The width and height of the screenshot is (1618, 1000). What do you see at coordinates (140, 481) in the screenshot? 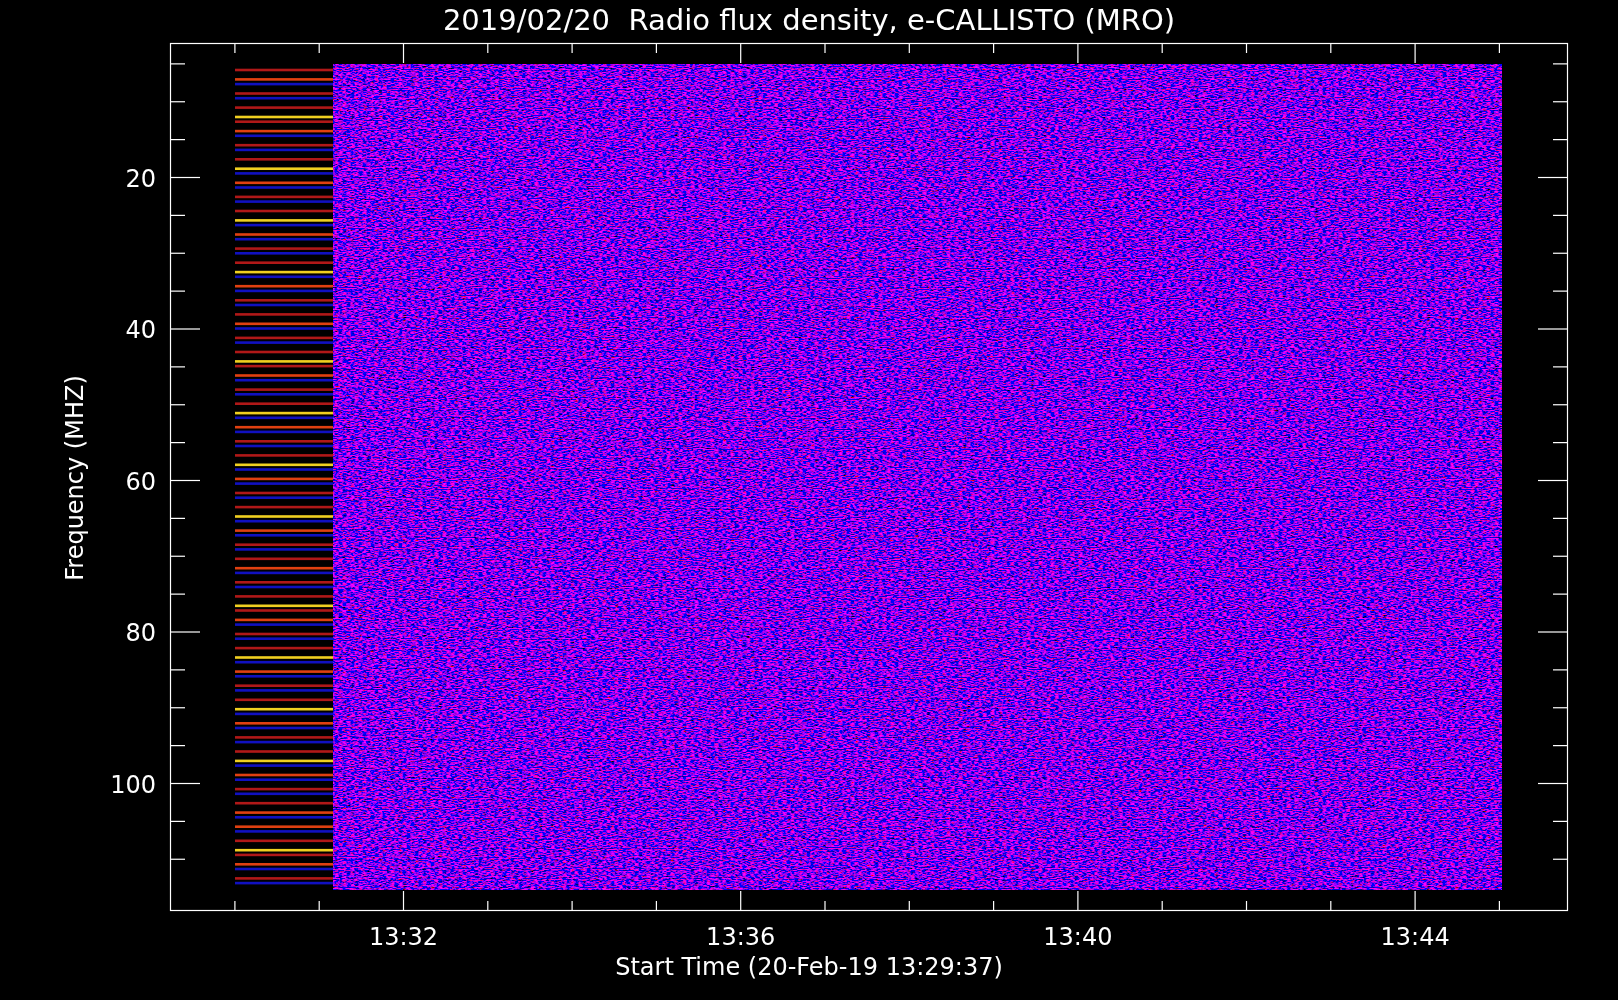
I see `y-tick-label: 60` at bounding box center [140, 481].